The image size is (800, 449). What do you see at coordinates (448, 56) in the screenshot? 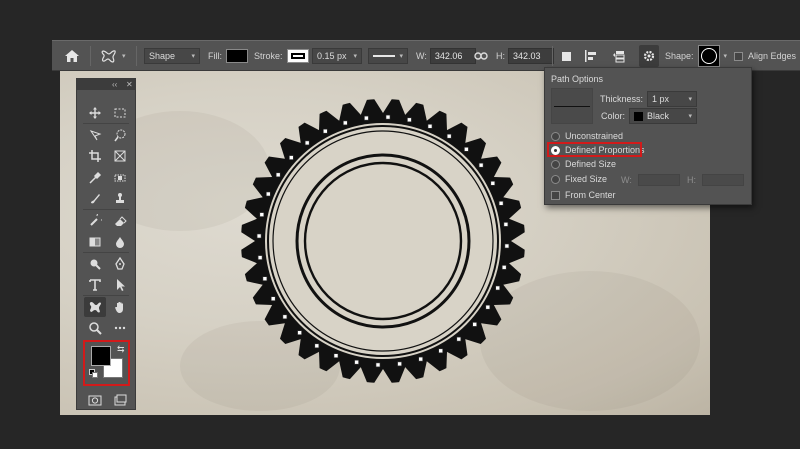
I see `width-value: 342.06` at bounding box center [448, 56].